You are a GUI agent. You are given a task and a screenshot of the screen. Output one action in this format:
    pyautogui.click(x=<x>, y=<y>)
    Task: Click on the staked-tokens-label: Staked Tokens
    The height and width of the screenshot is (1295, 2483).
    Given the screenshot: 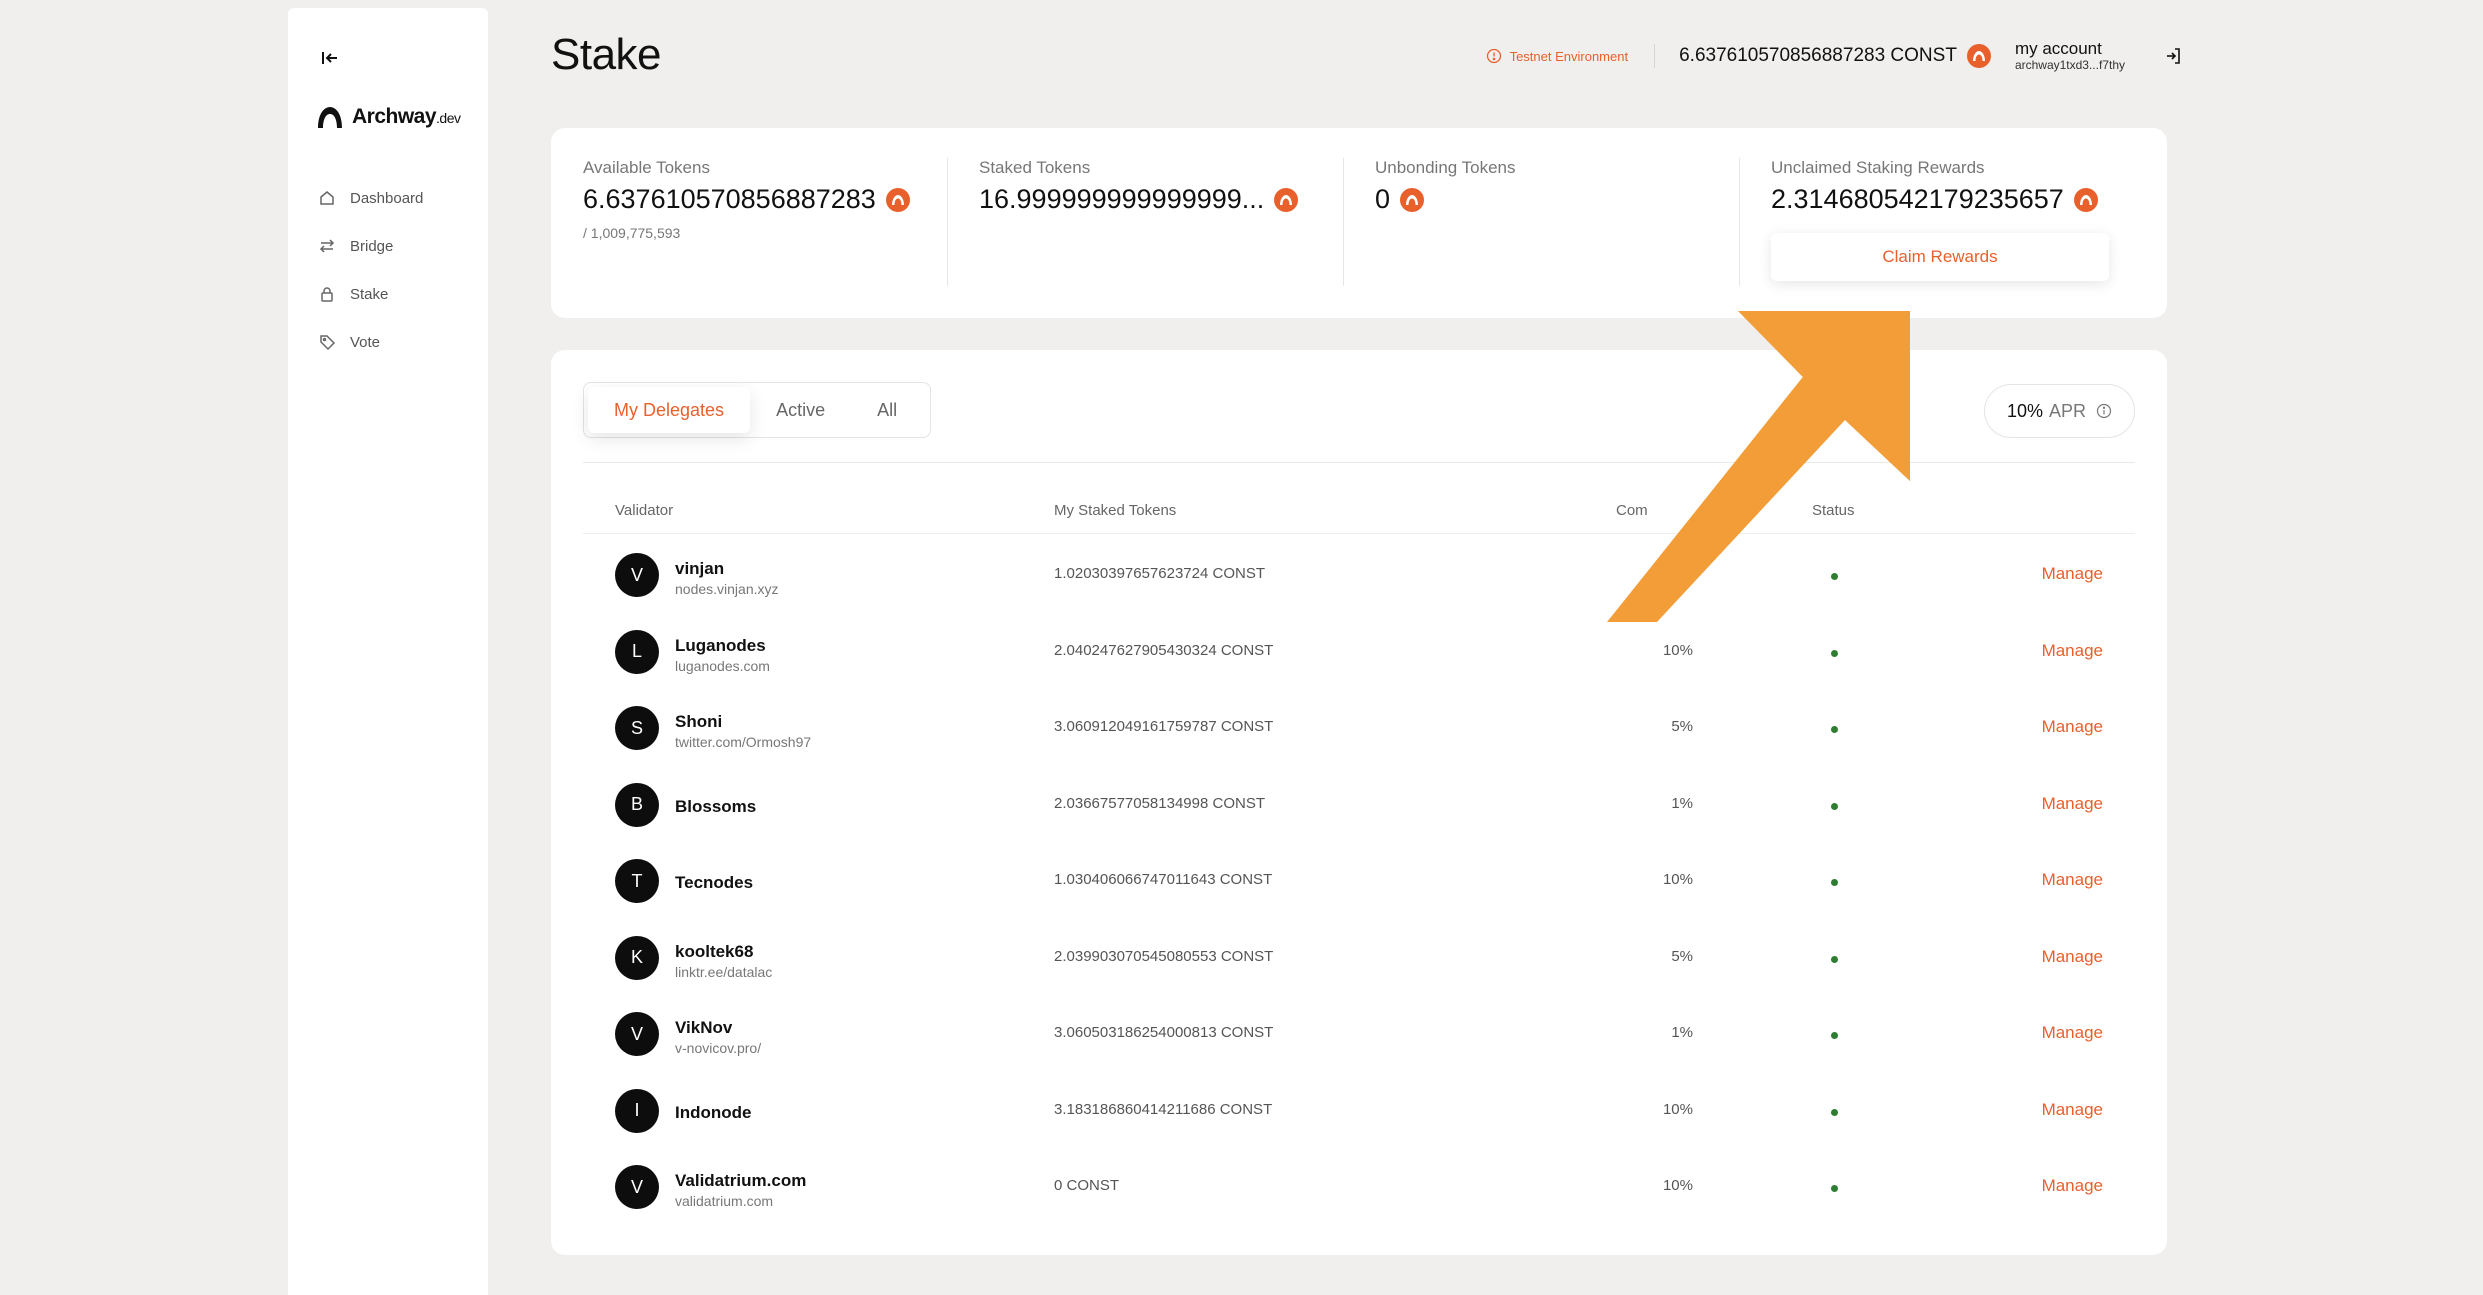 What is the action you would take?
    pyautogui.click(x=1035, y=167)
    